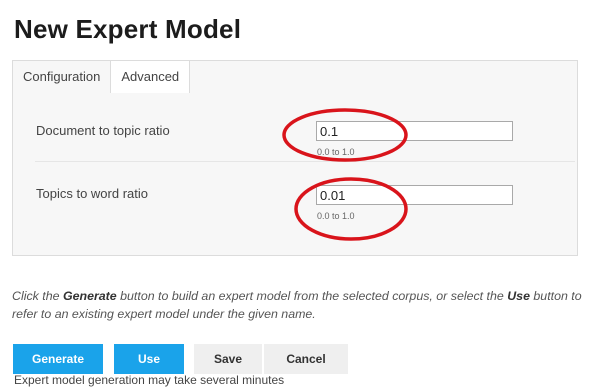  I want to click on cancel-button: Cancel, so click(306, 359).